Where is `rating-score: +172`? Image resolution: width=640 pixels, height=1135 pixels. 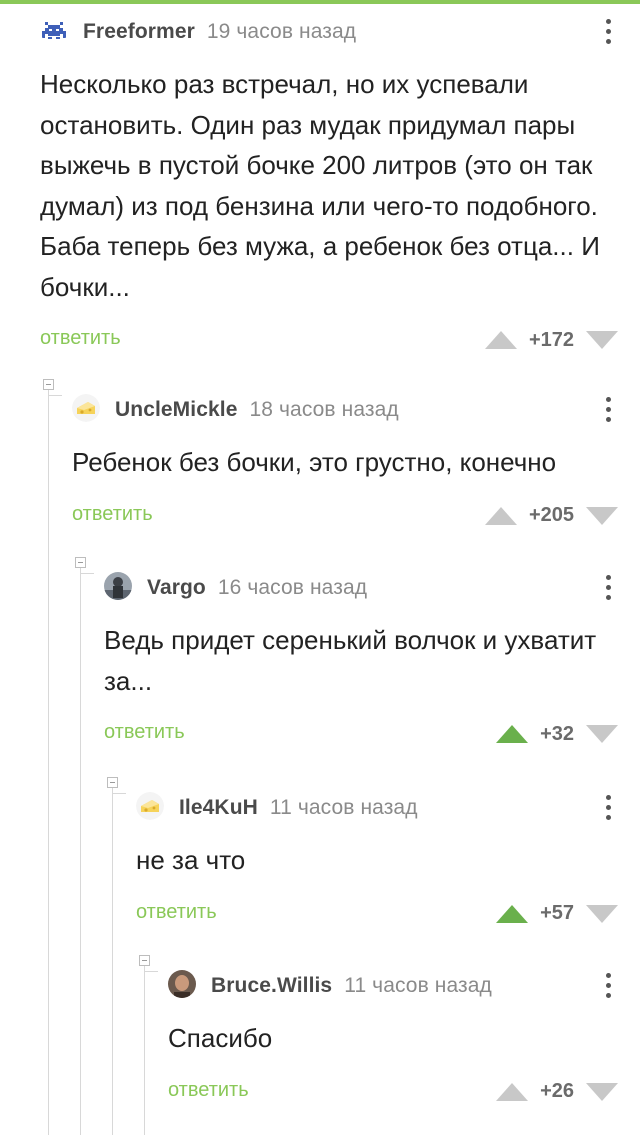 rating-score: +172 is located at coordinates (551, 339).